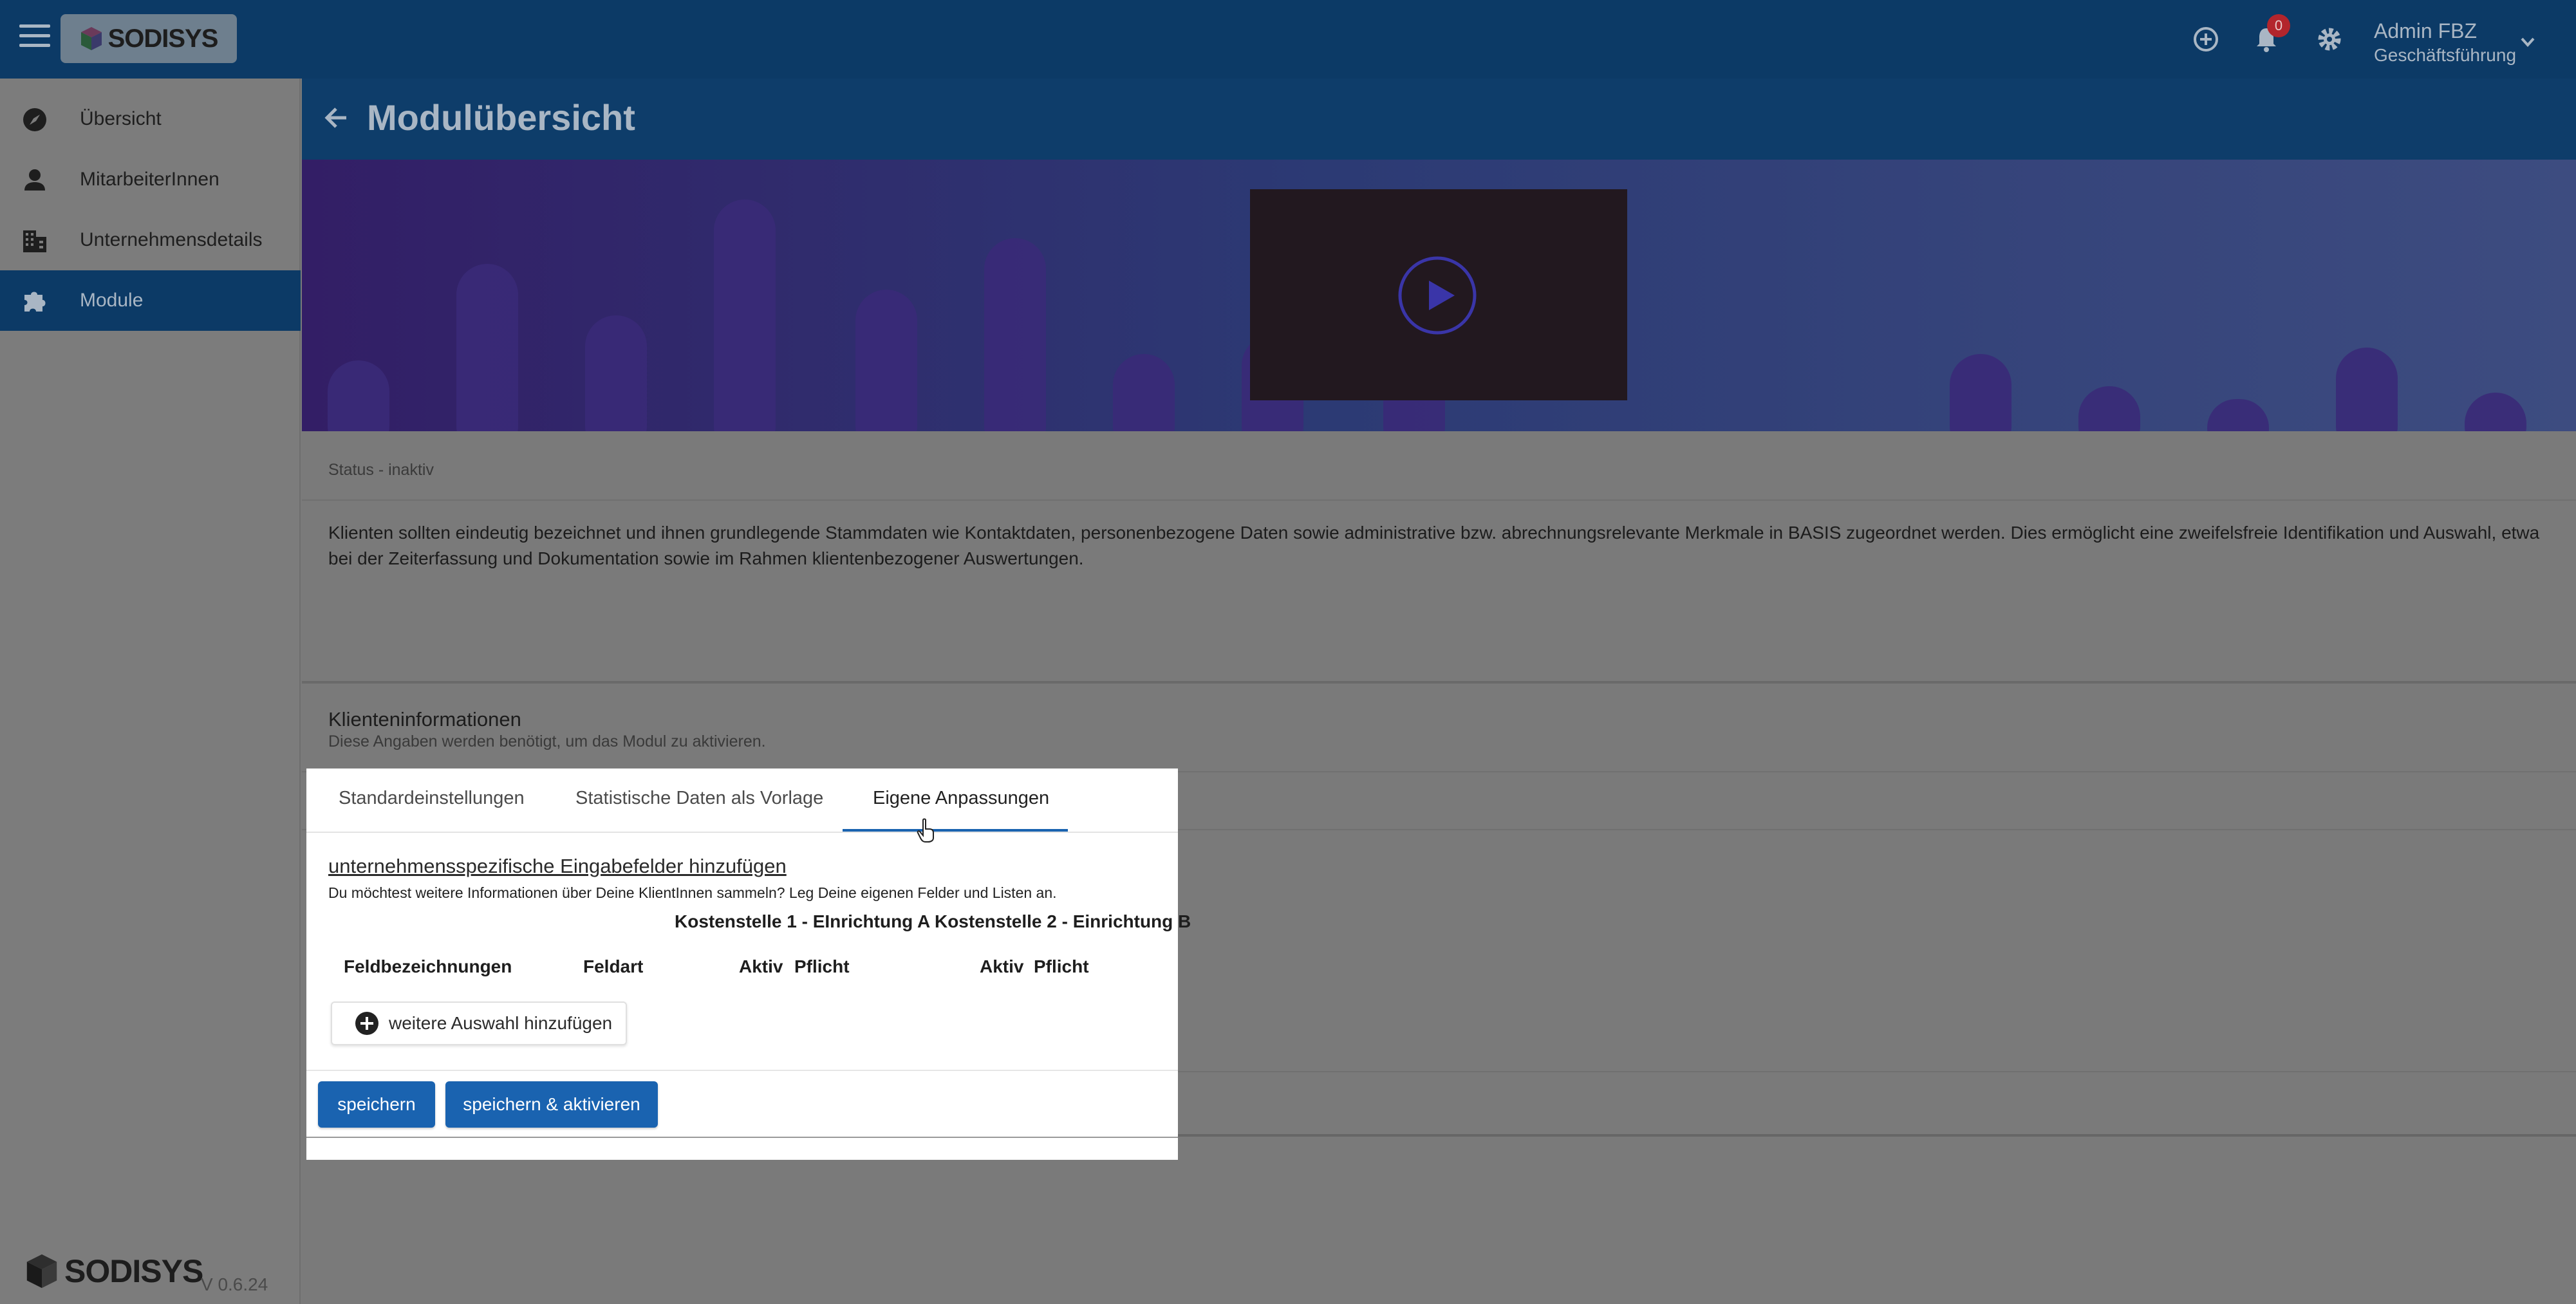 The image size is (2576, 1304). I want to click on compass-icon, so click(34, 120).